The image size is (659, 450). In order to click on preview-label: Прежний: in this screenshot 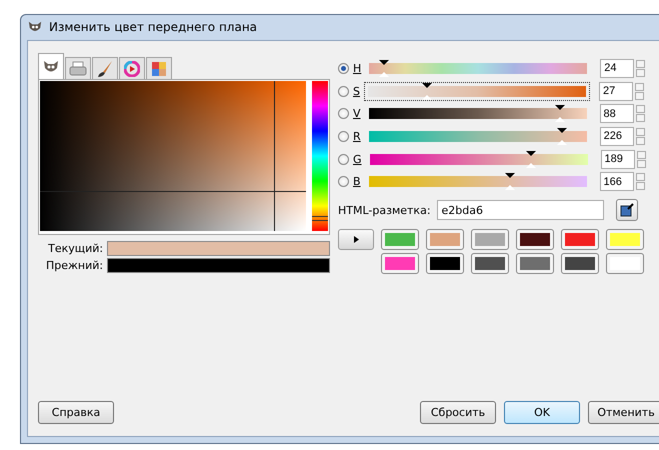, I will do `click(74, 265)`.